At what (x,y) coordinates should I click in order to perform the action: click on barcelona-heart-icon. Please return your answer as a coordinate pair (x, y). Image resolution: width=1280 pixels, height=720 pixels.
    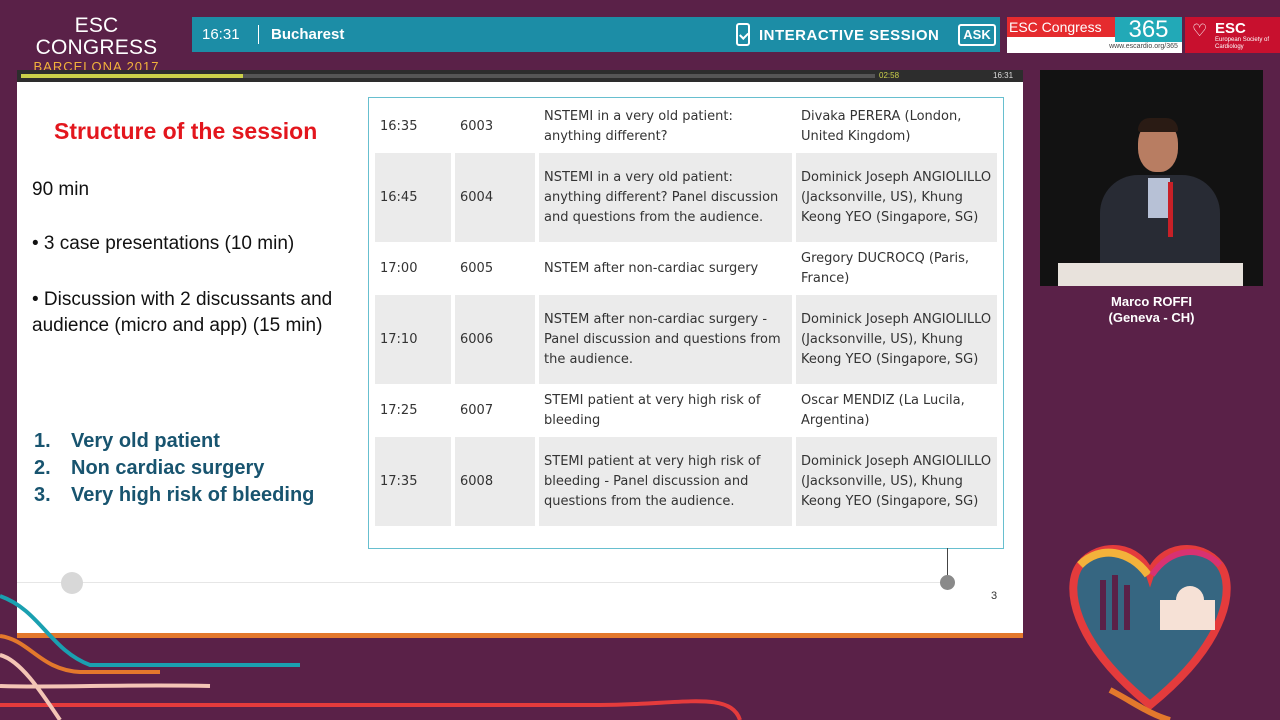
    Looking at the image, I should click on (1150, 632).